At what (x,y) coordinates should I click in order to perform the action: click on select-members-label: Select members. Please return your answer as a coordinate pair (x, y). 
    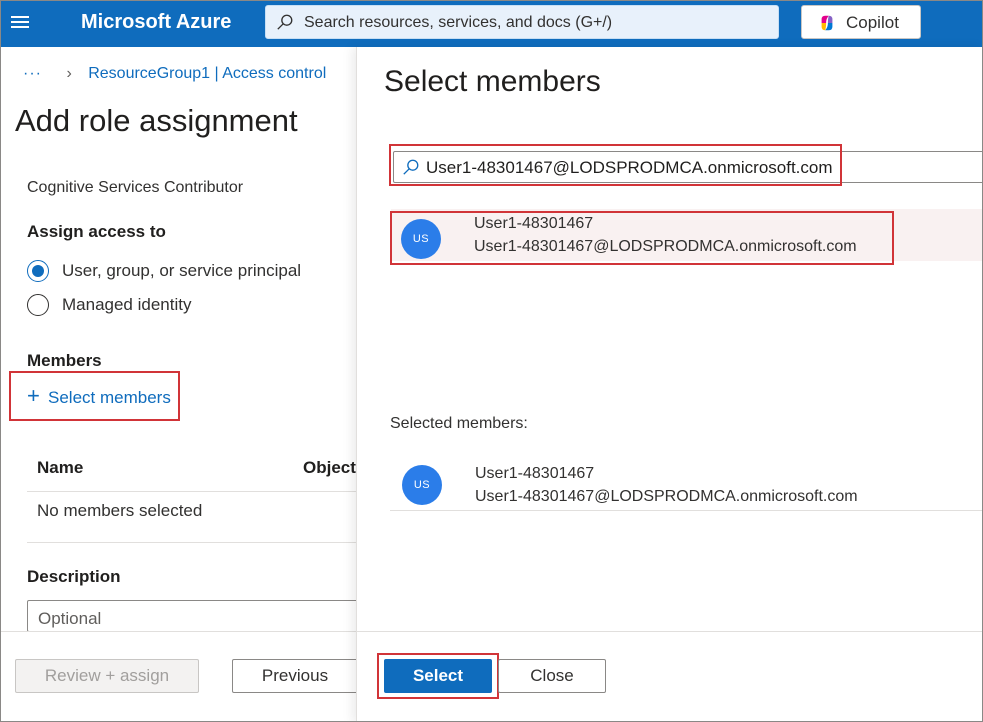
    Looking at the image, I should click on (109, 398).